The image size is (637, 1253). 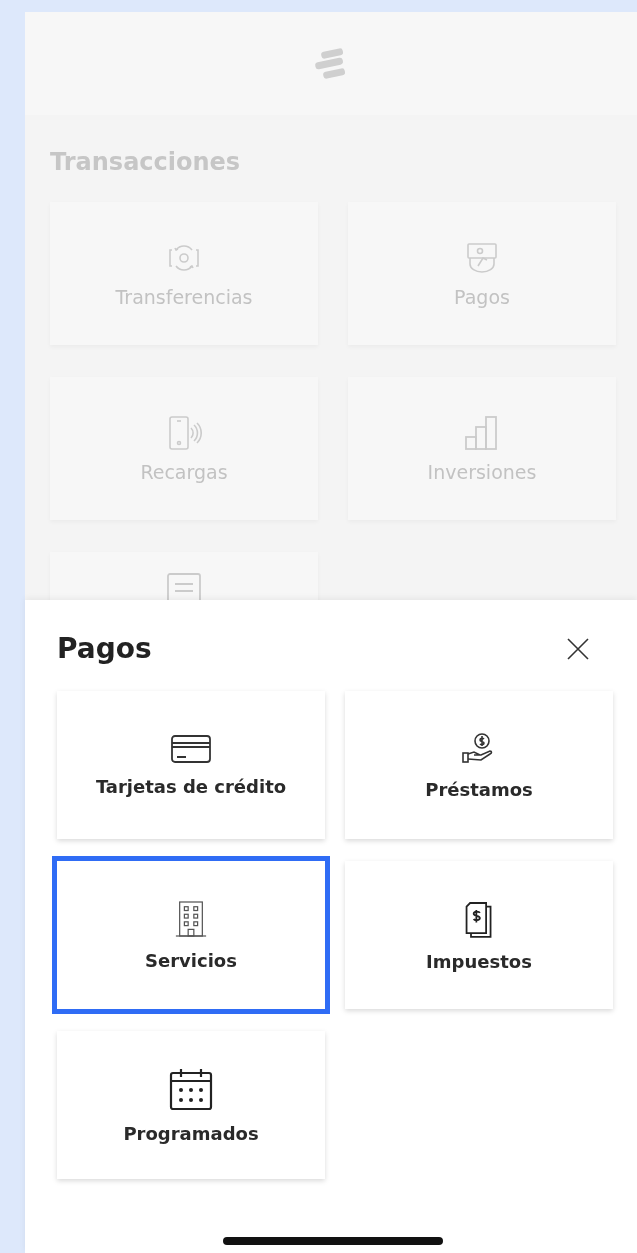 I want to click on sheet-title: Pagos, so click(x=104, y=648).